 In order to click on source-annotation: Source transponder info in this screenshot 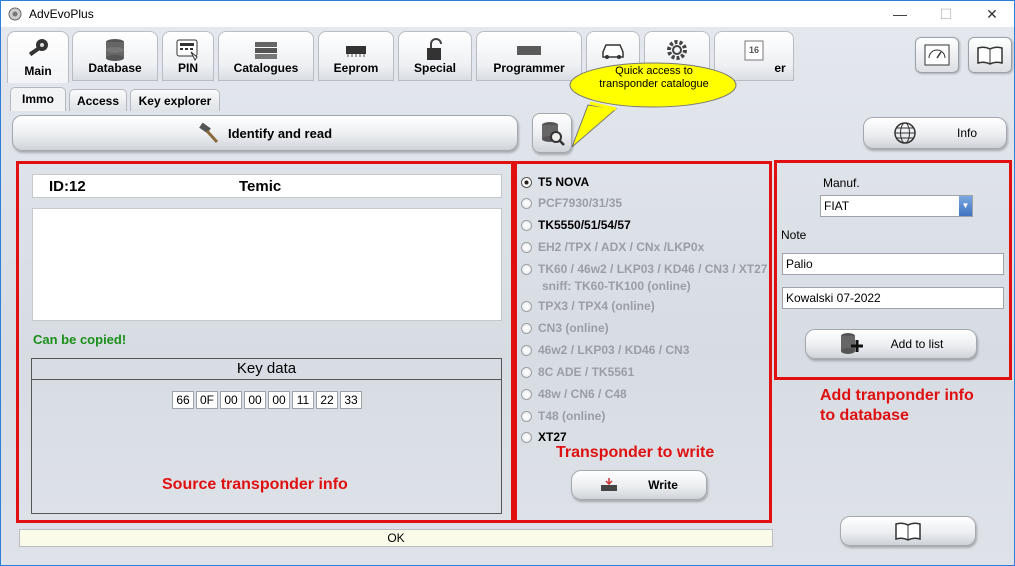, I will do `click(255, 484)`.